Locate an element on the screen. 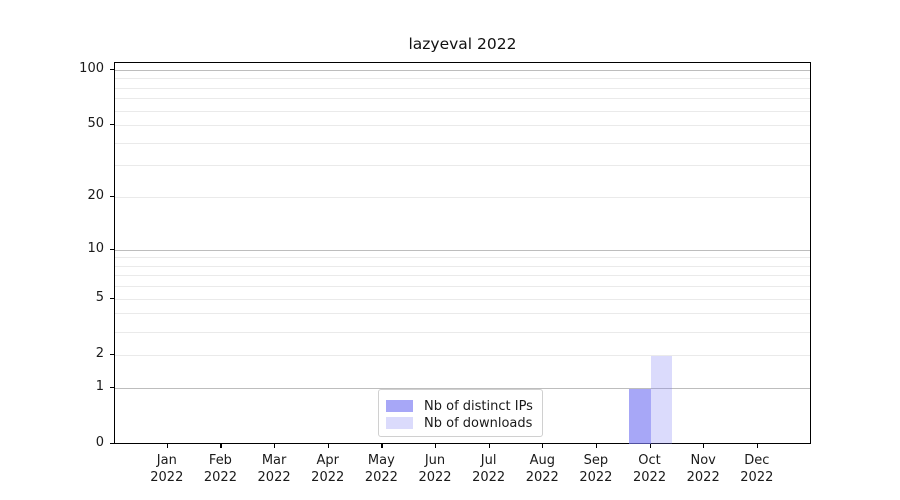  chart-title: lazyeval 2022 is located at coordinates (462, 44).